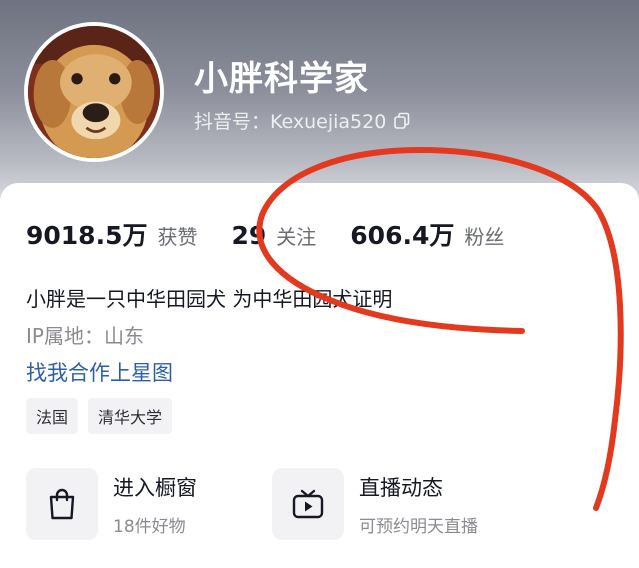  Describe the element at coordinates (111, 504) in the screenshot. I see `showcase-entry: 进入橱窗 18件好物` at that location.